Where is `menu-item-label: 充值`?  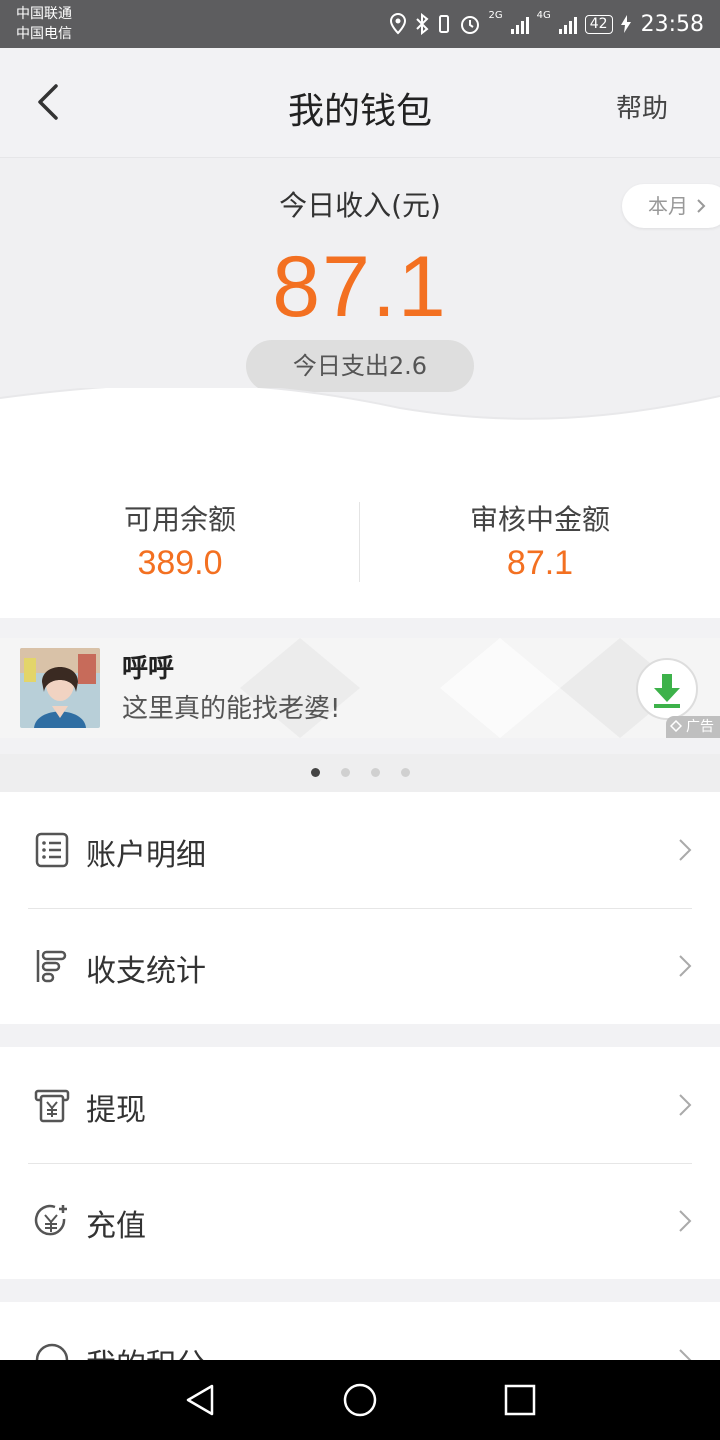
menu-item-label: 充值 is located at coordinates (116, 1226).